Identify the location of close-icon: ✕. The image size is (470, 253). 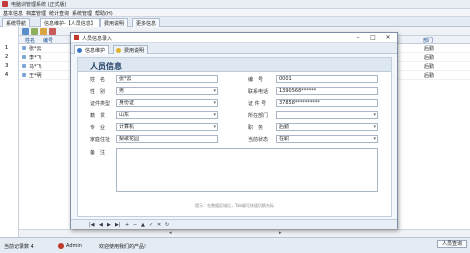
(388, 37).